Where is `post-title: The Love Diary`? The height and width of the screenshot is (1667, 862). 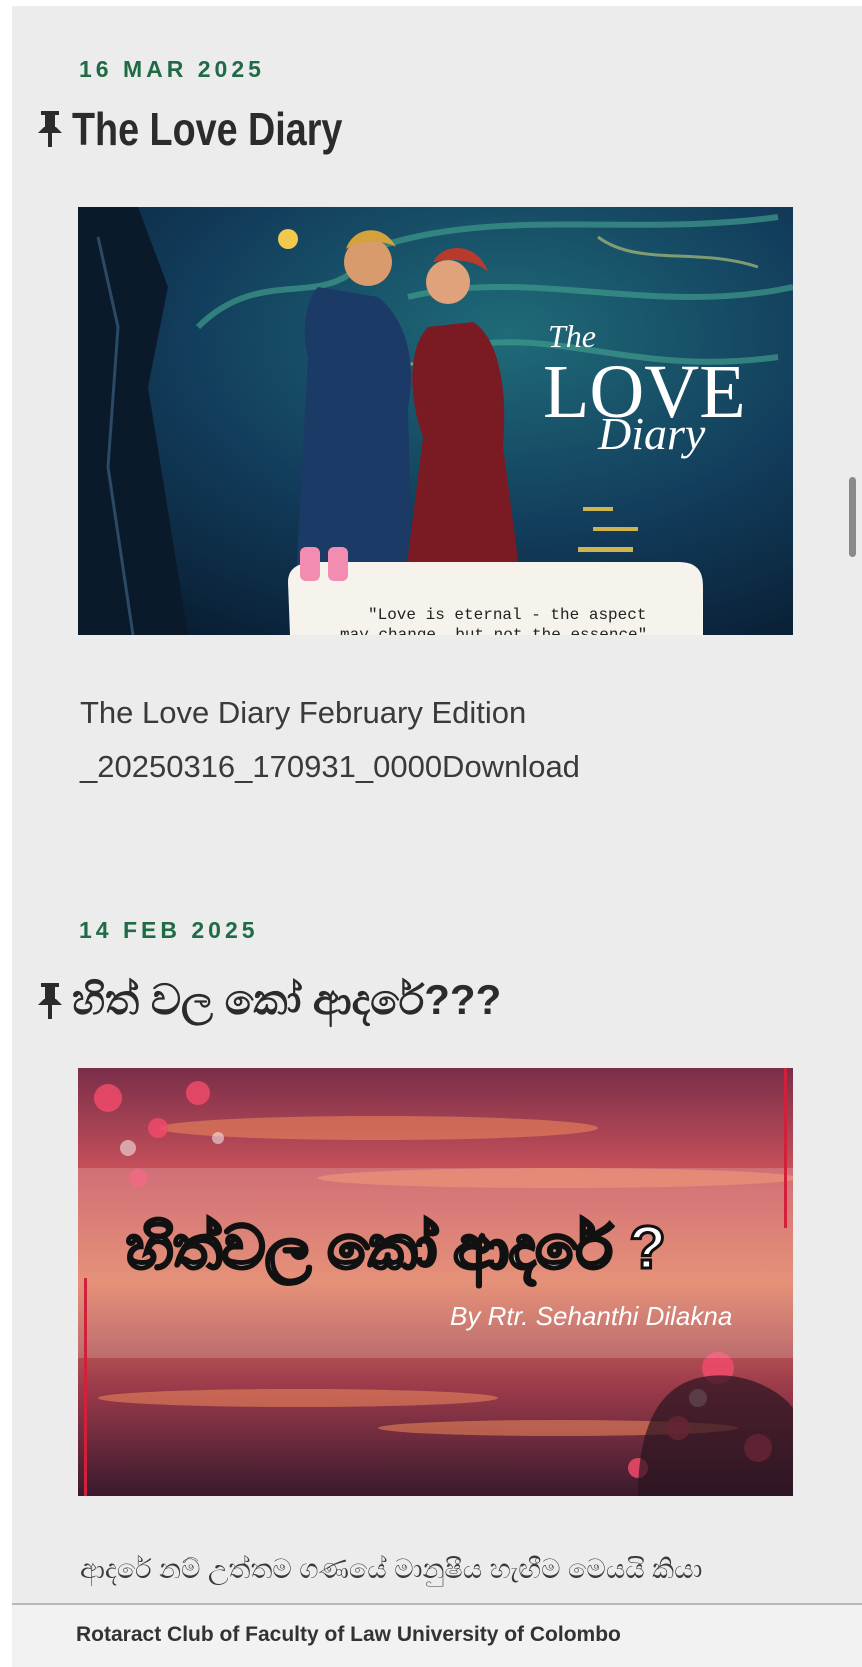 post-title: The Love Diary is located at coordinates (207, 129).